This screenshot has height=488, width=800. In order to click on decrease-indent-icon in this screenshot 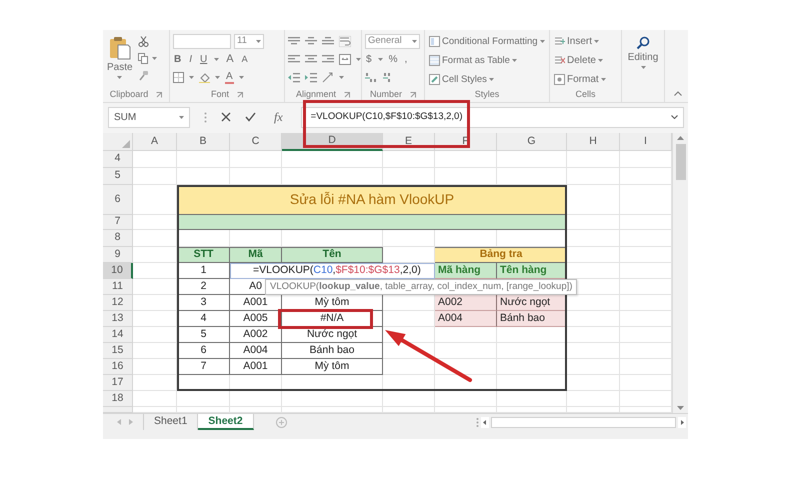, I will do `click(294, 77)`.